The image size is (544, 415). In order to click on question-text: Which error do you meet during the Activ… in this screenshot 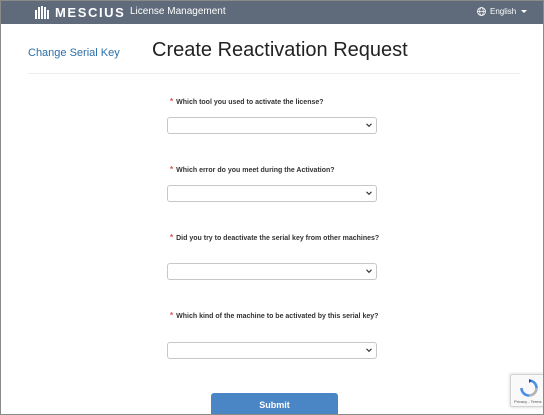, I will do `click(255, 170)`.